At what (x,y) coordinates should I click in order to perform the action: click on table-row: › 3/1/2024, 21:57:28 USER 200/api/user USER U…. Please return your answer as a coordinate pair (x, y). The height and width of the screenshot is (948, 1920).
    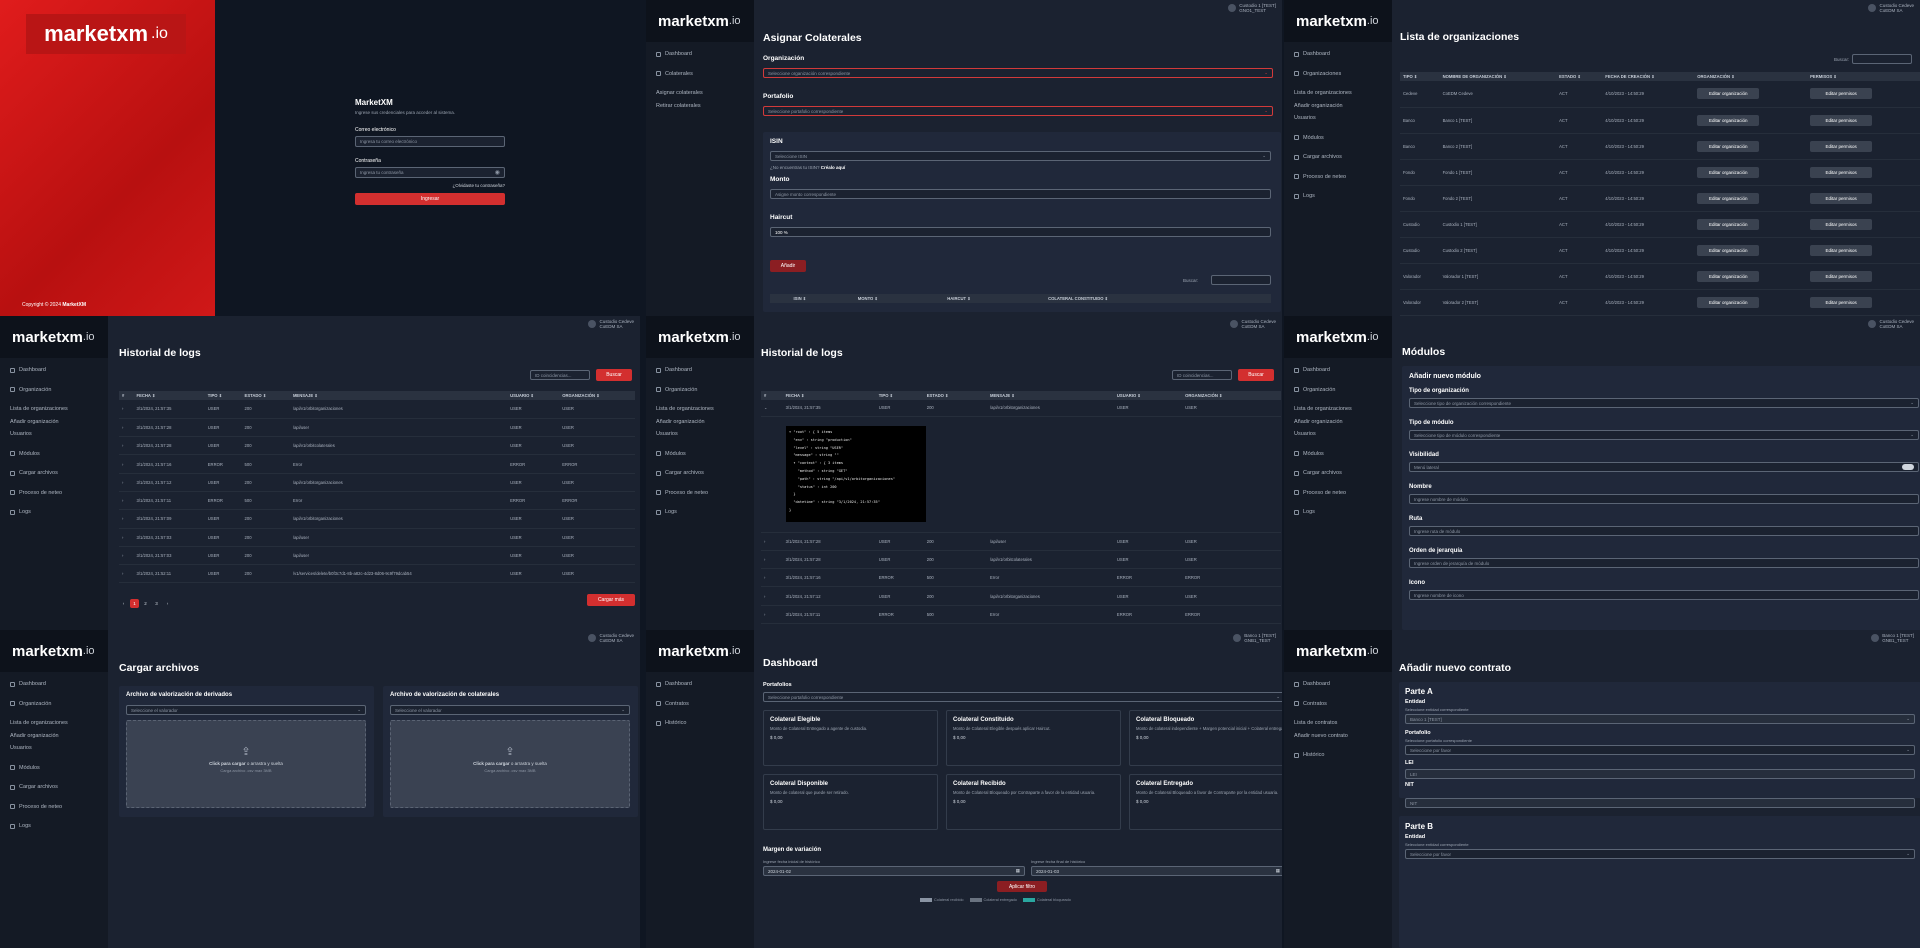
    Looking at the image, I should click on (377, 428).